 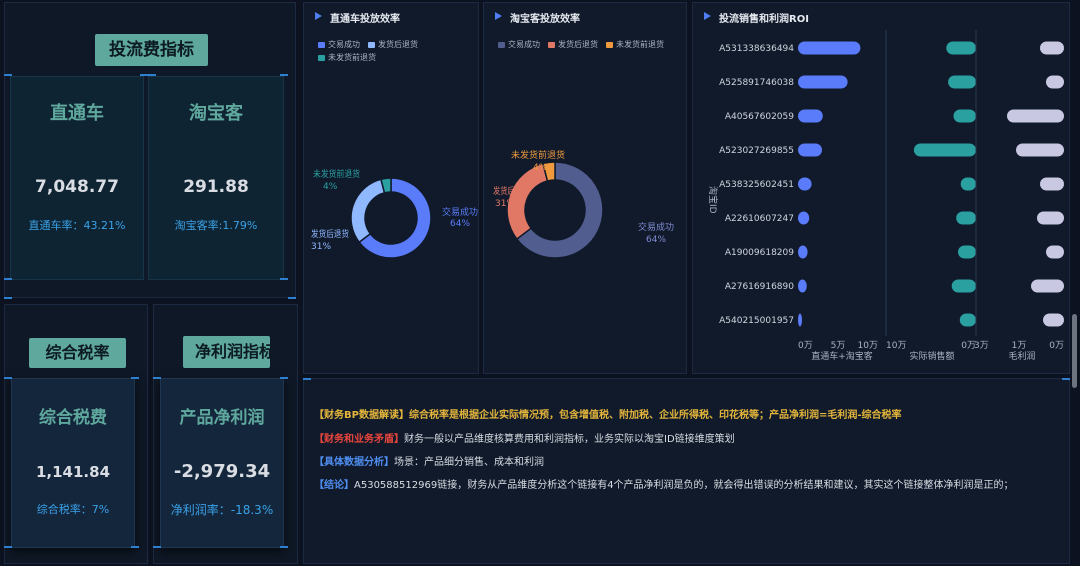 What do you see at coordinates (1019, 346) in the screenshot?
I see `tick-label: 1万` at bounding box center [1019, 346].